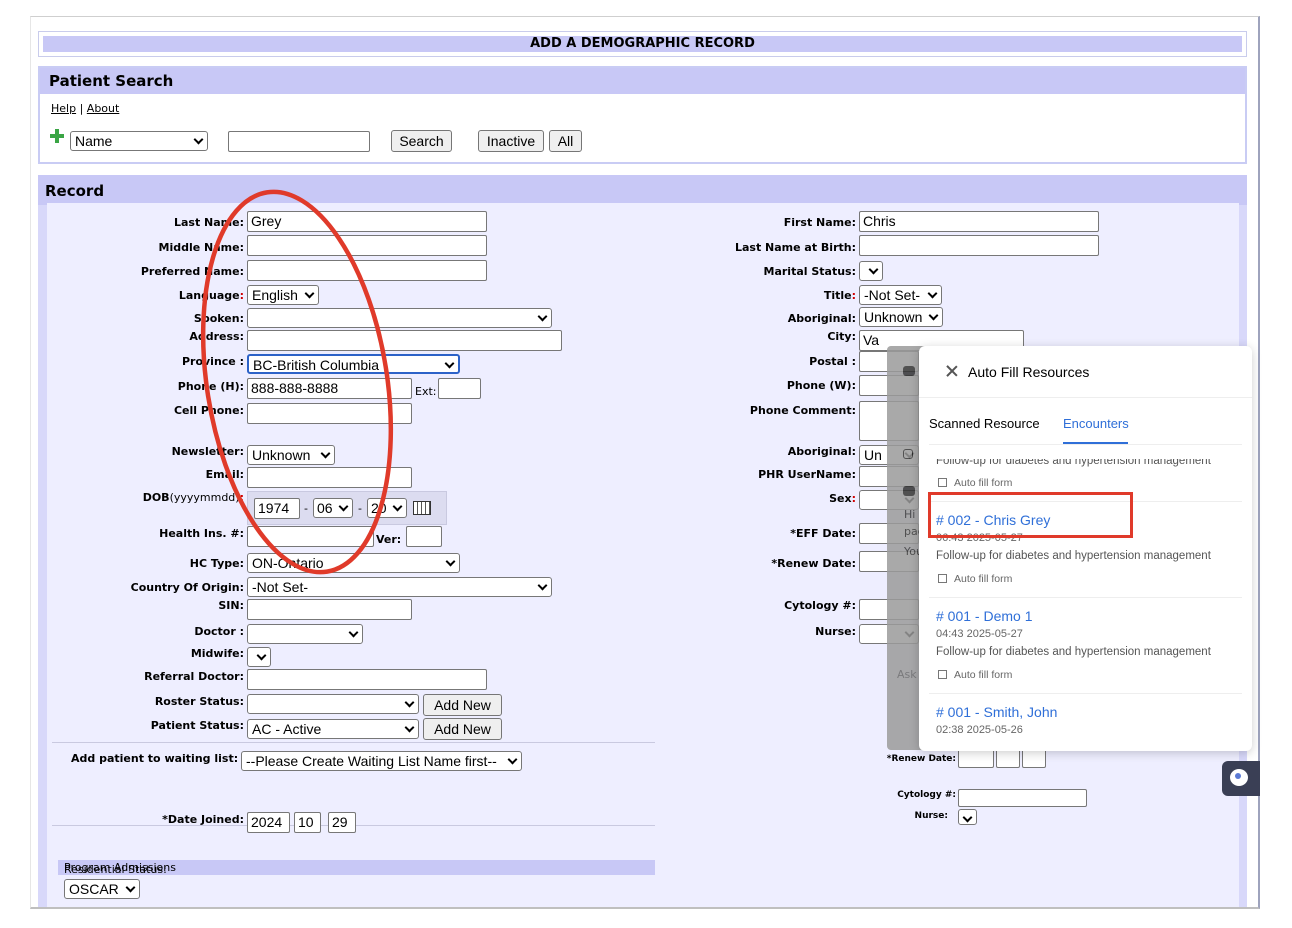  I want to click on page-title: ADD A DEMOGRAPHIC RECORD, so click(642, 44).